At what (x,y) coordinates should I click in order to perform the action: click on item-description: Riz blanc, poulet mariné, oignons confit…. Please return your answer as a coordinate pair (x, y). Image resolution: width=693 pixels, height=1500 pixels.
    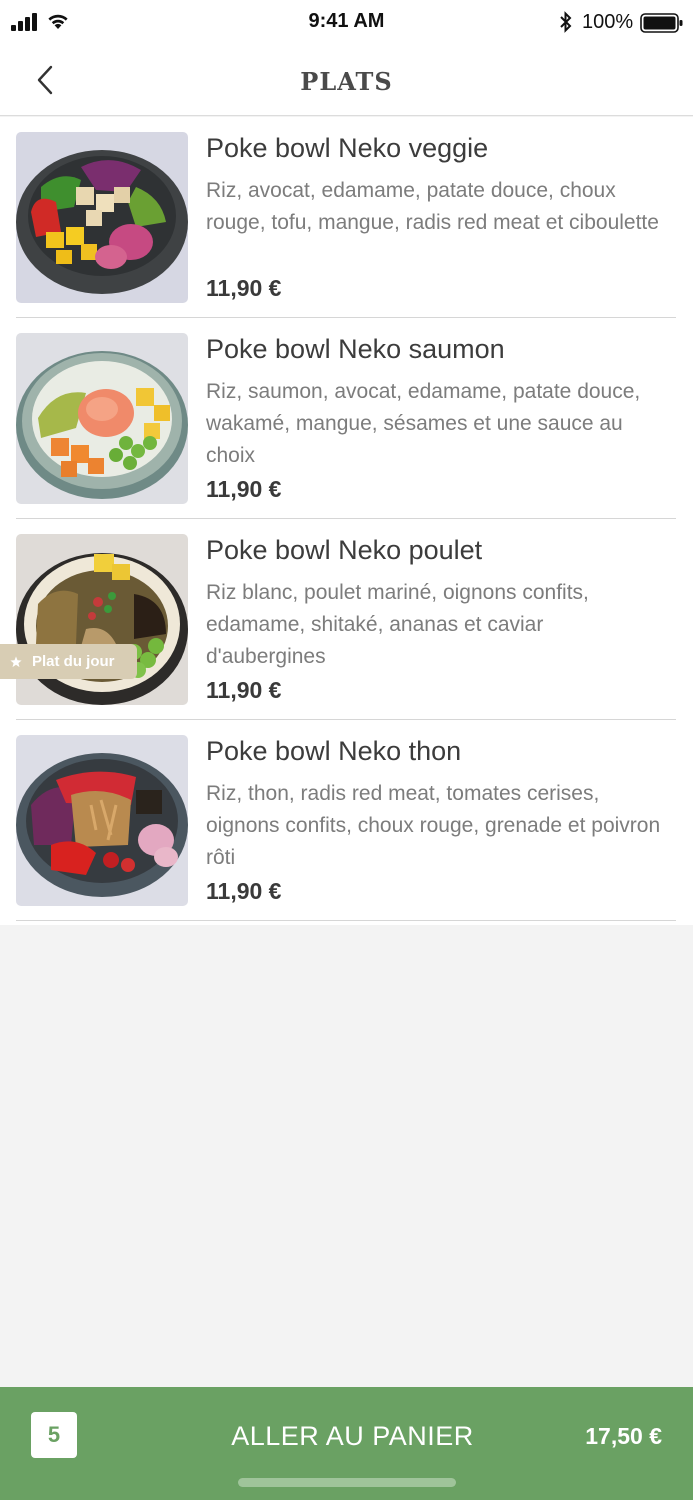
    Looking at the image, I should click on (397, 624).